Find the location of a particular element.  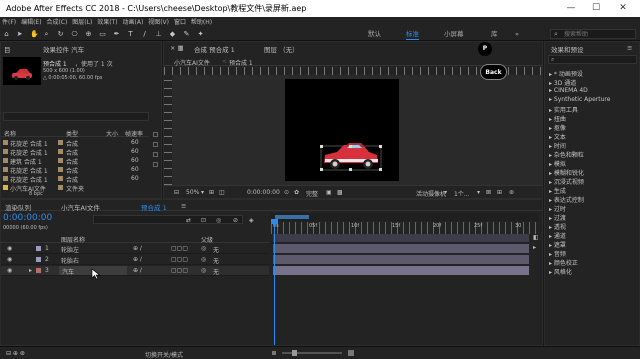

zoom-in-icon is located at coordinates (351, 353).